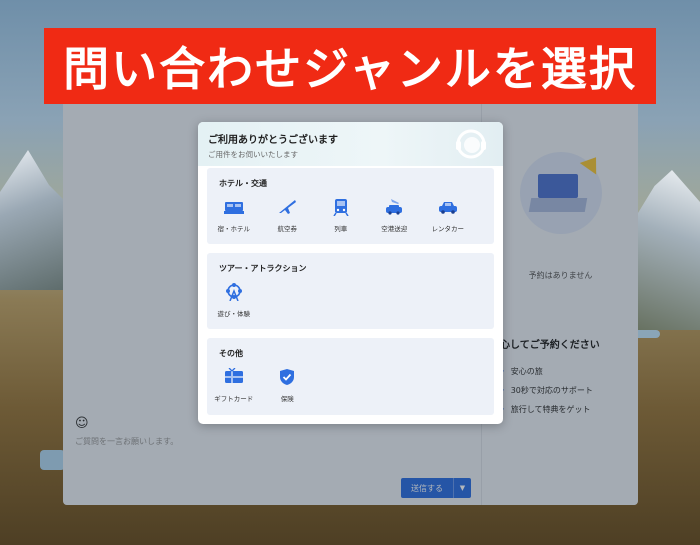  What do you see at coordinates (234, 399) in the screenshot?
I see `genre-item-label: ギフトカード` at bounding box center [234, 399].